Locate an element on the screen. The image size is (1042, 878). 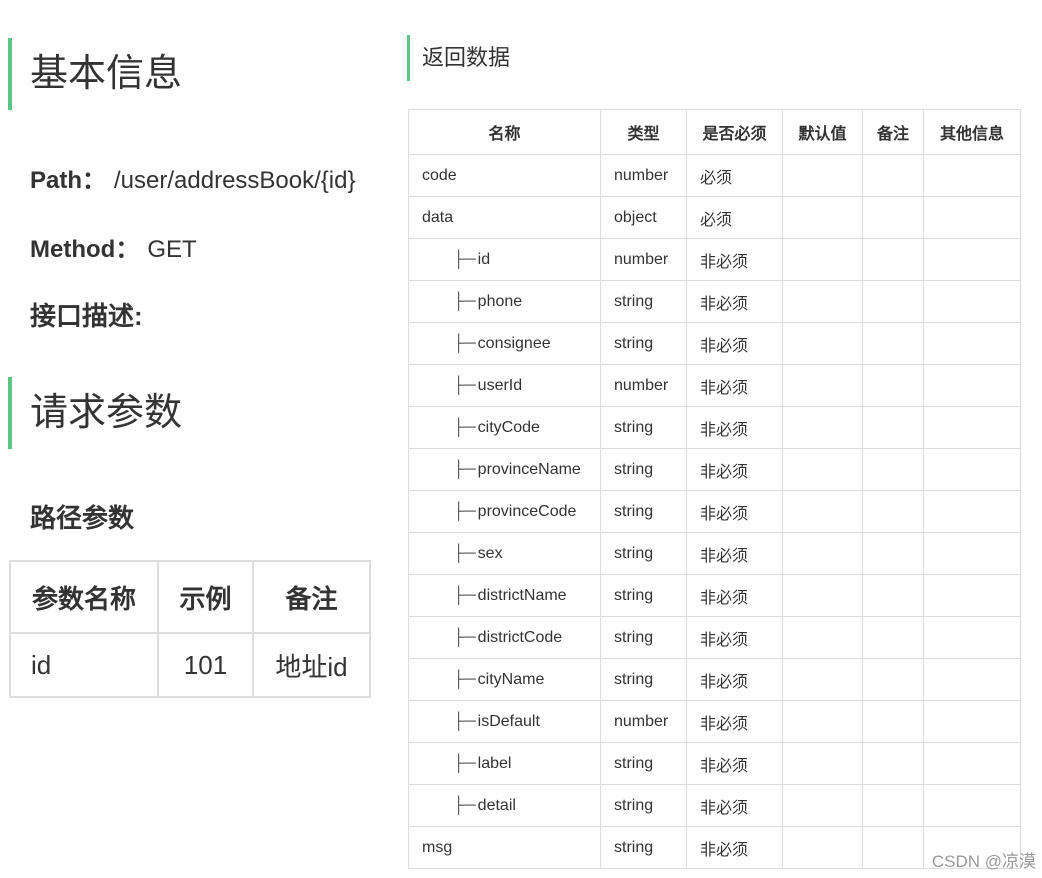
field-name: districtCode is located at coordinates (520, 637).